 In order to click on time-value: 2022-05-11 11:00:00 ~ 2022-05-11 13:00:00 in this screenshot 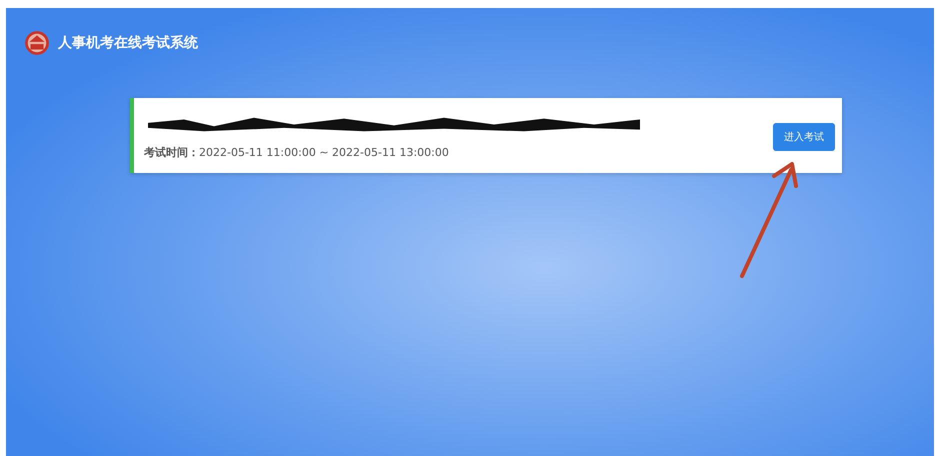, I will do `click(324, 152)`.